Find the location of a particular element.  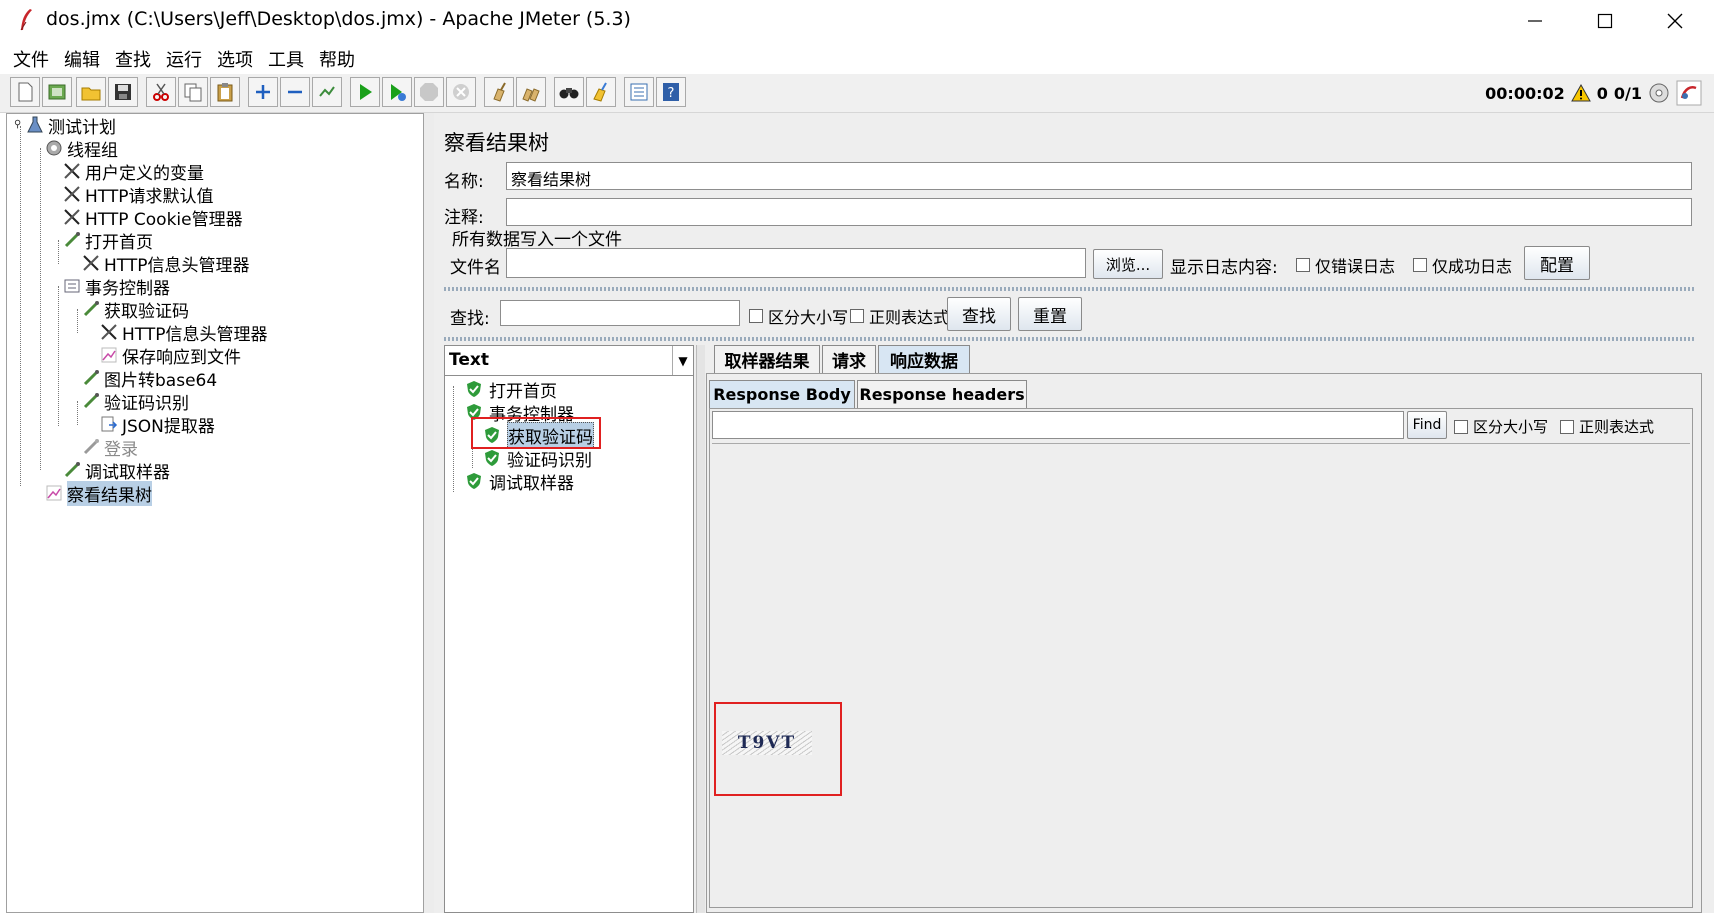

warning-icon is located at coordinates (1580, 93).